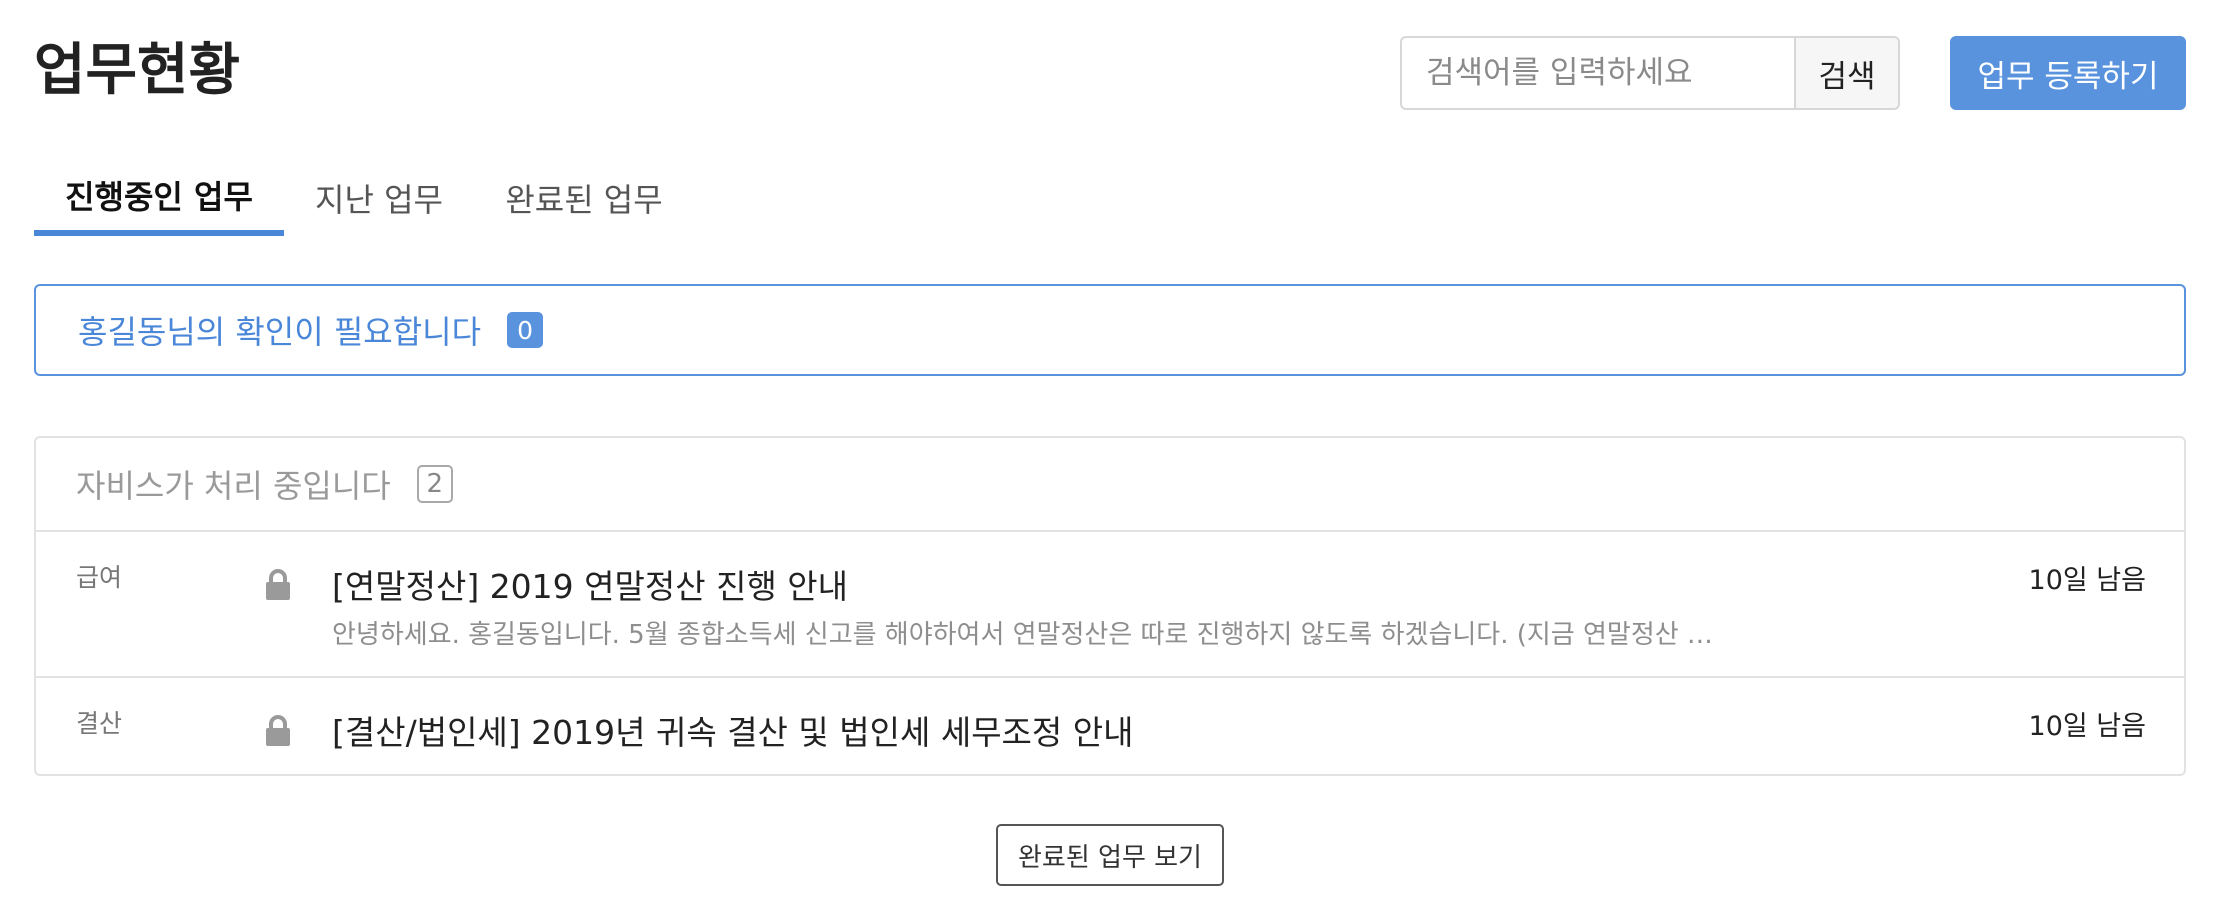 This screenshot has width=2220, height=920. I want to click on task-title: [연말정산] 2019 연말정산 진행 안내, so click(590, 586).